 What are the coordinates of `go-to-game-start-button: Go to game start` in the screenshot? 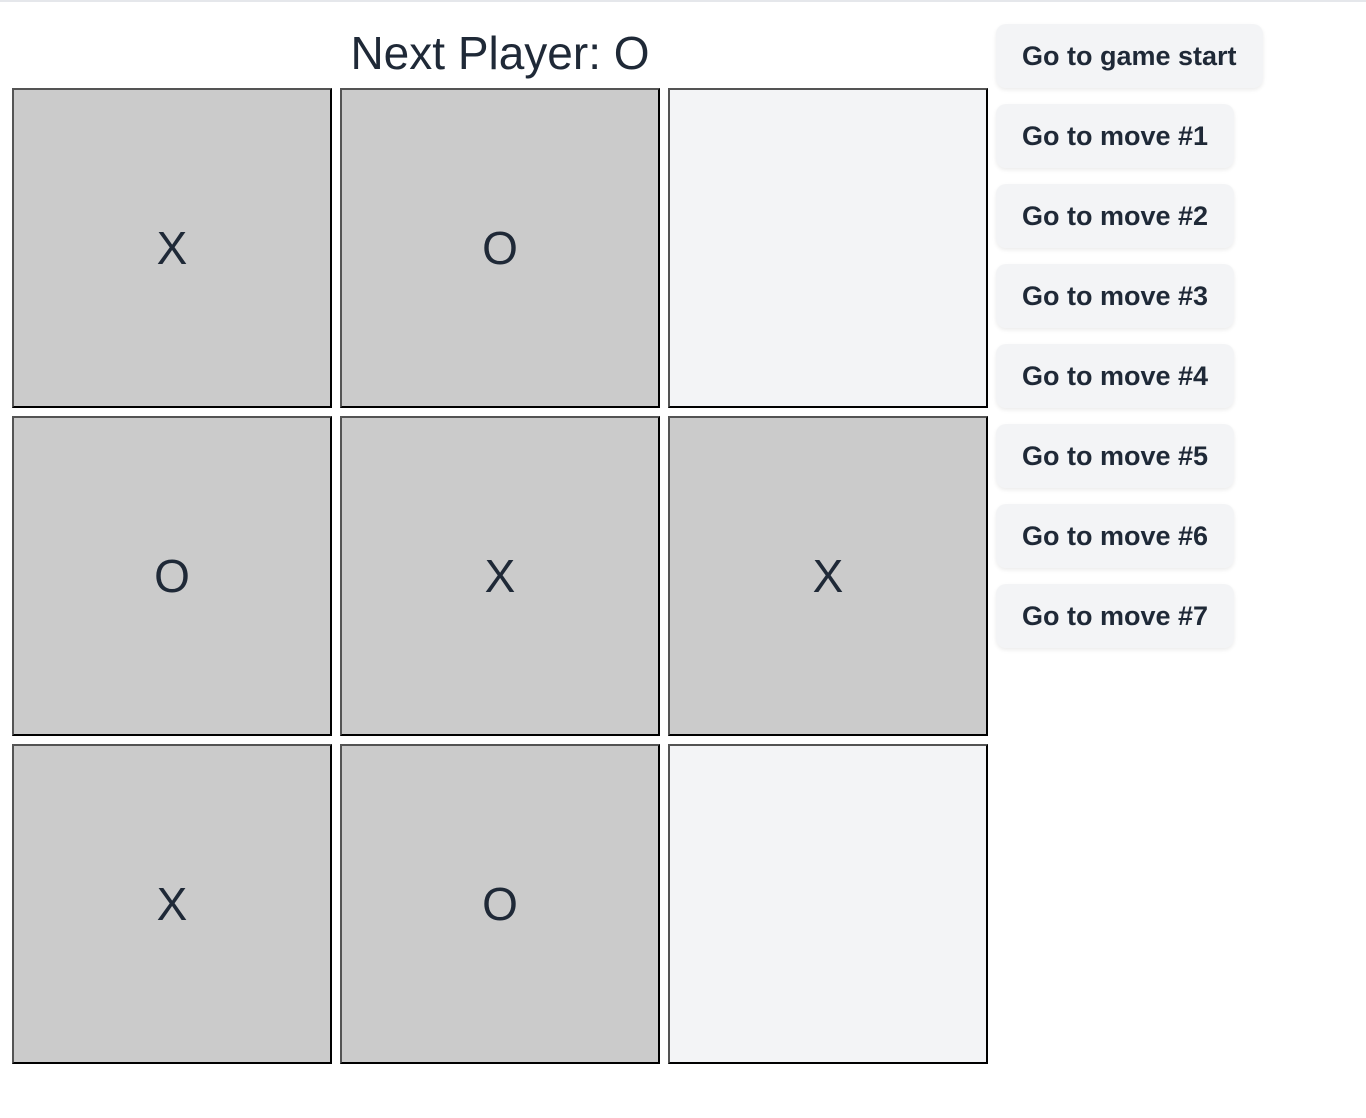 It's located at (1129, 56).